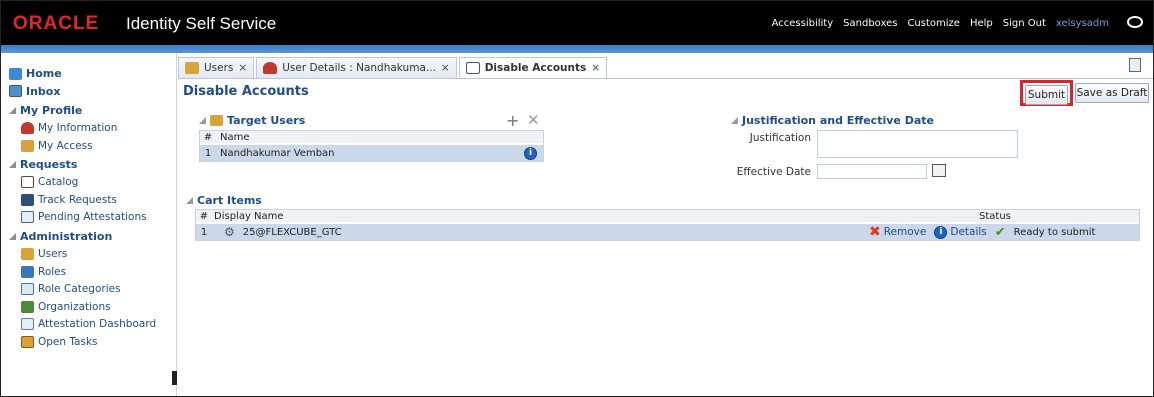  I want to click on table-header: # Name, so click(371, 137).